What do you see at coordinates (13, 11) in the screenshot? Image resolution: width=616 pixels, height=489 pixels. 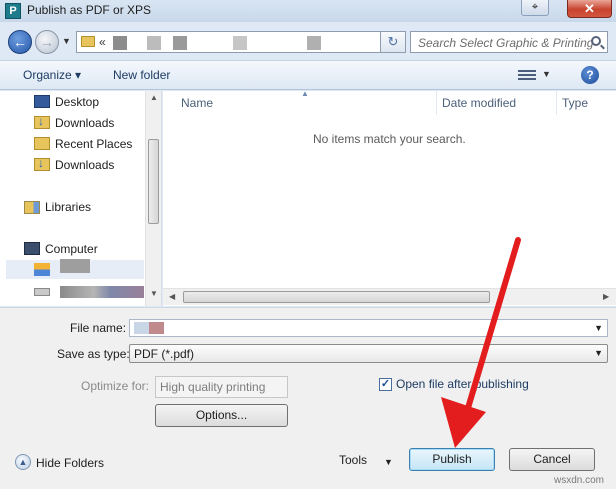 I see `publisher-app-icon: P` at bounding box center [13, 11].